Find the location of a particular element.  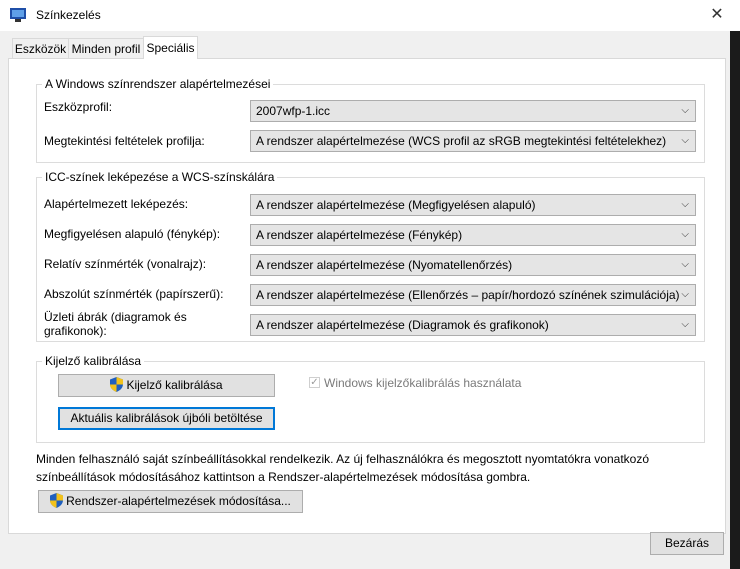

tab-all-profiles: Minden profil is located at coordinates (106, 48).